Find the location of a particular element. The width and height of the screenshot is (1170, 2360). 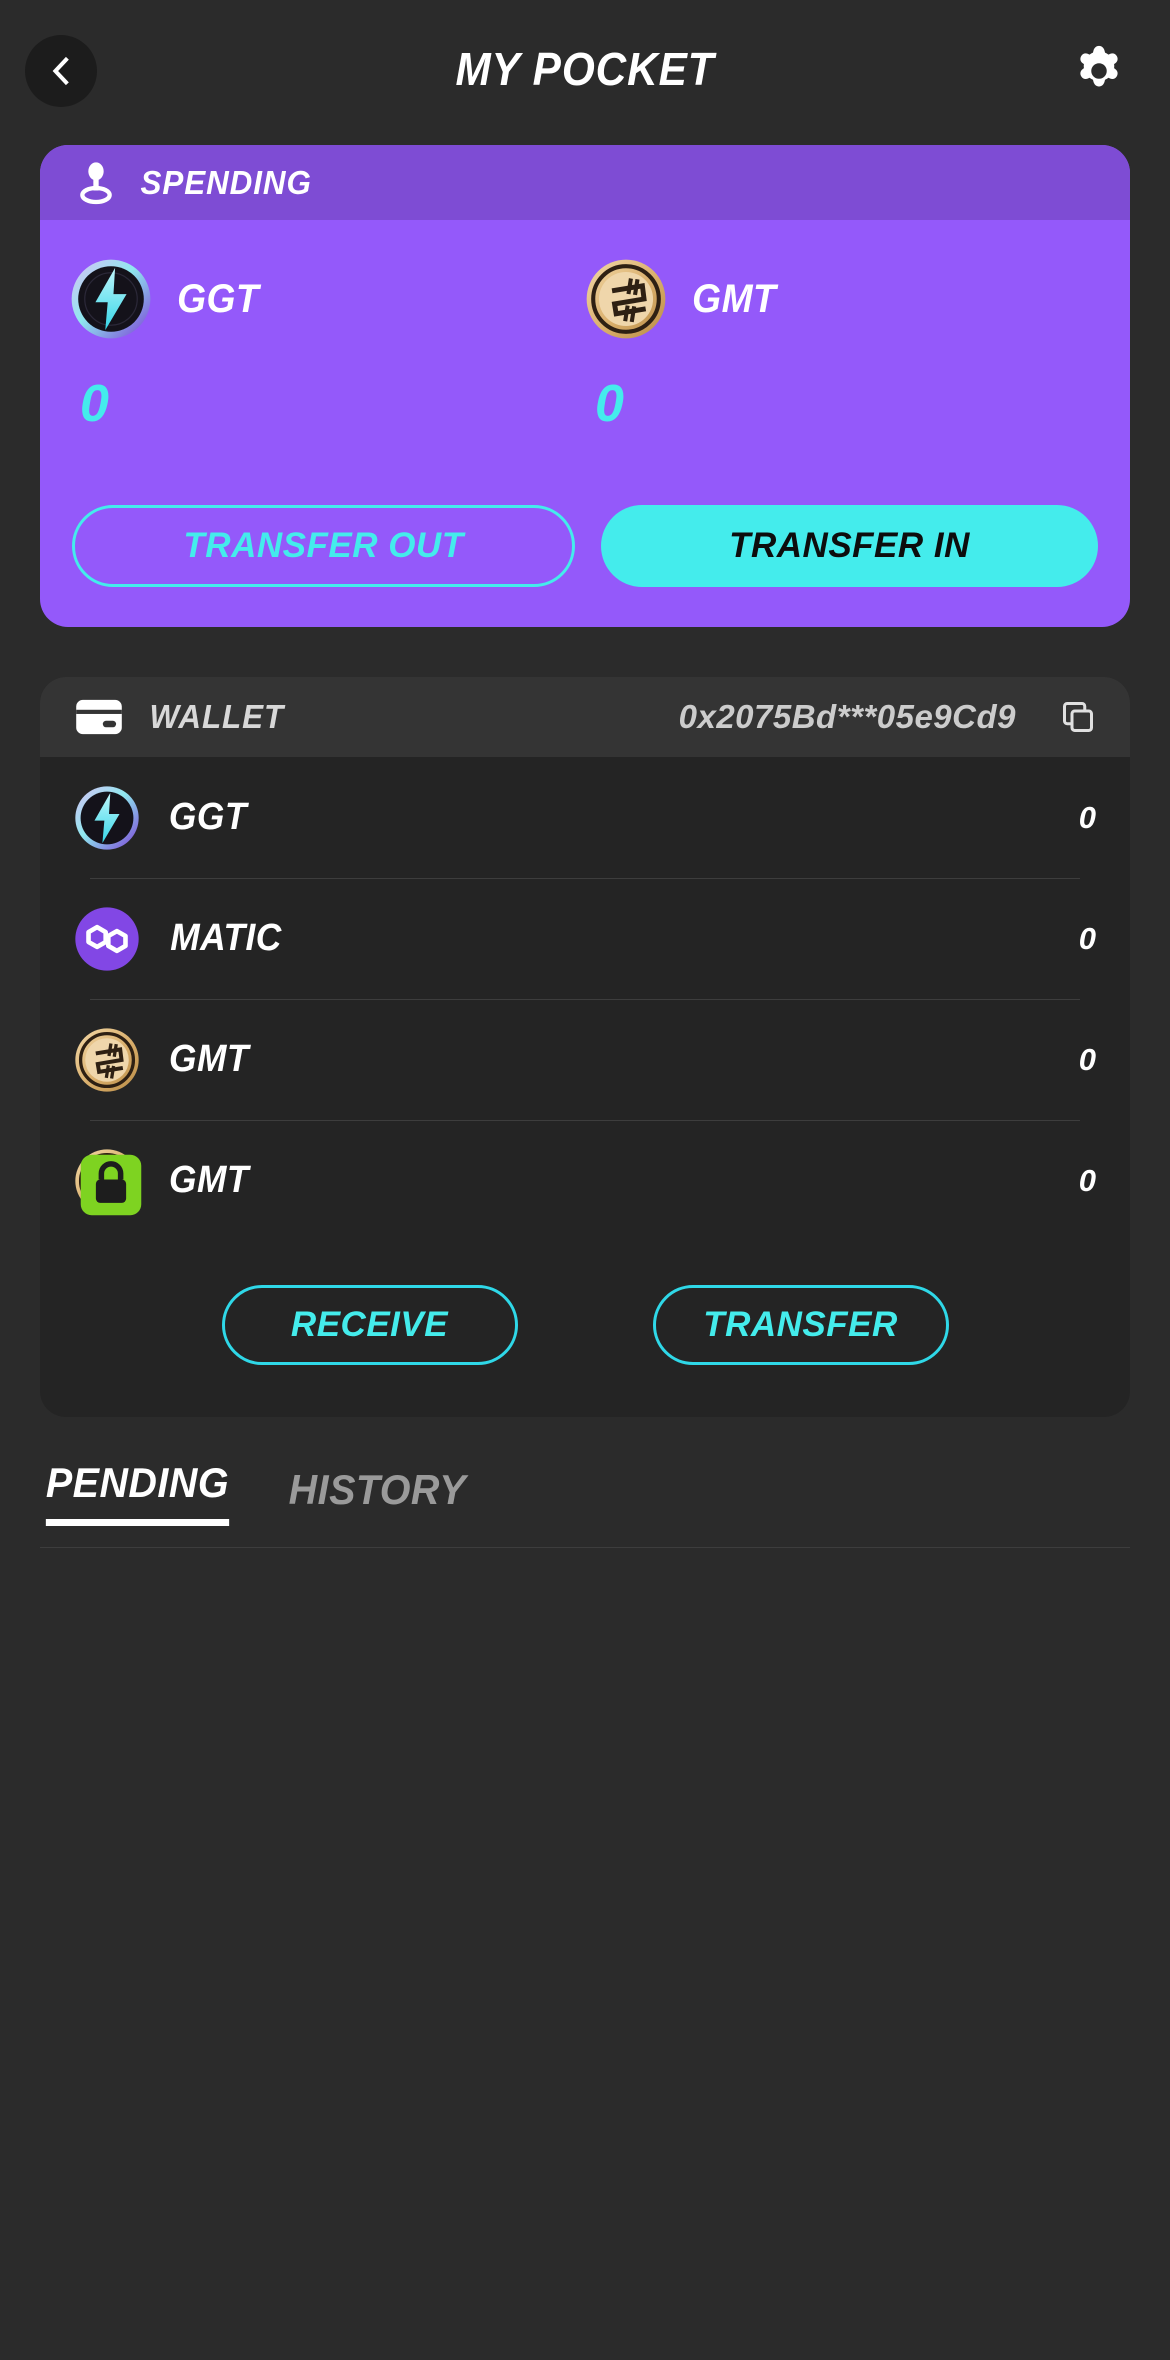

spending-token-gmt: GMT is located at coordinates (842, 299).